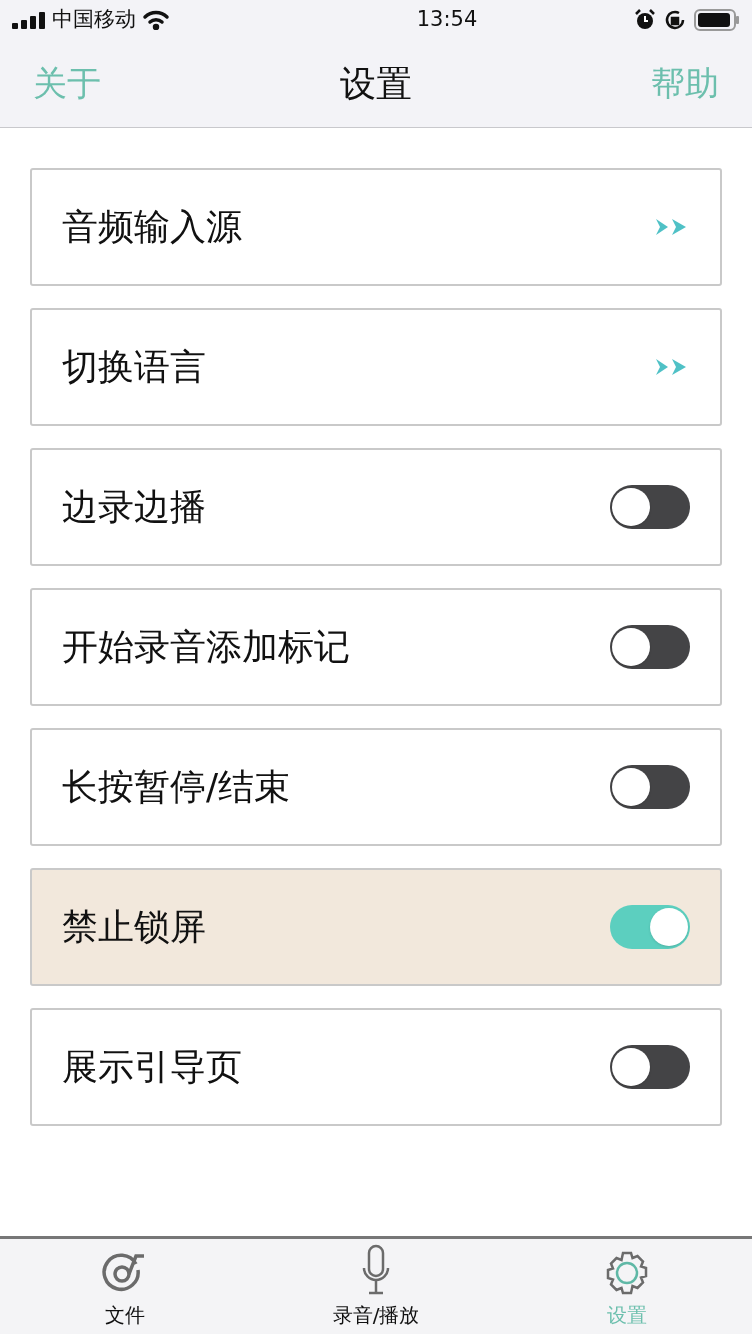 This screenshot has height=1334, width=752. Describe the element at coordinates (125, 1286) in the screenshot. I see `tab-bar-item: 文件` at that location.